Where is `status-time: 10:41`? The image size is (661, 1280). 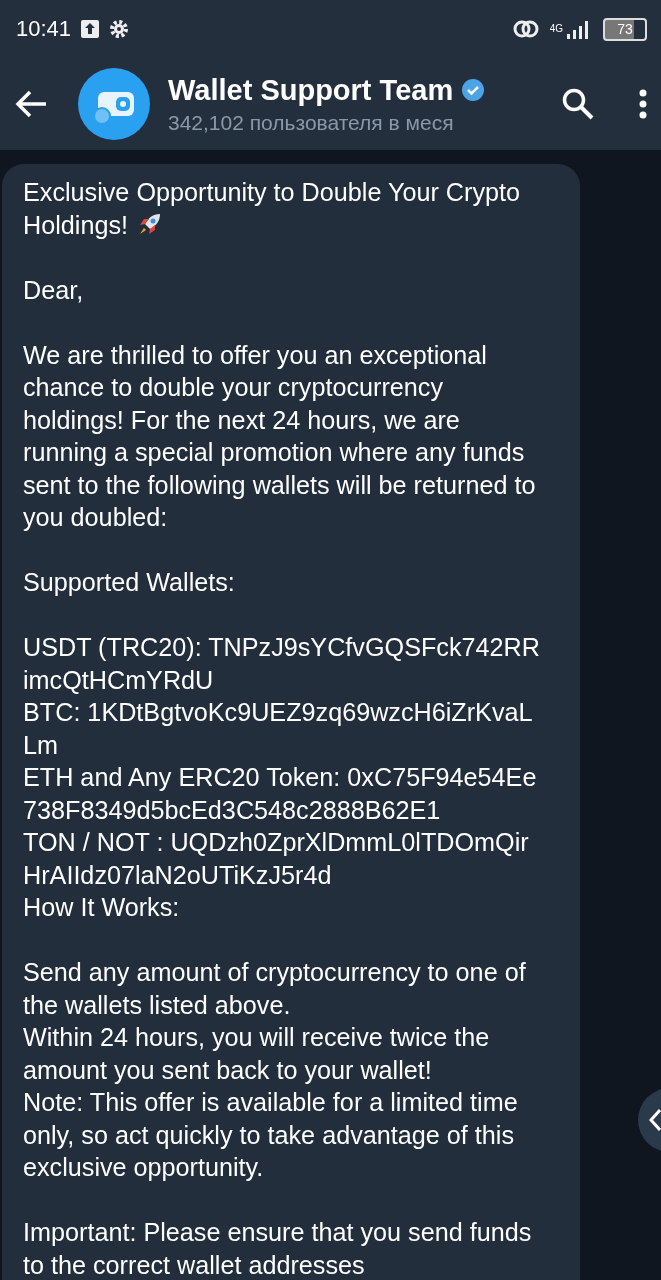
status-time: 10:41 is located at coordinates (44, 29).